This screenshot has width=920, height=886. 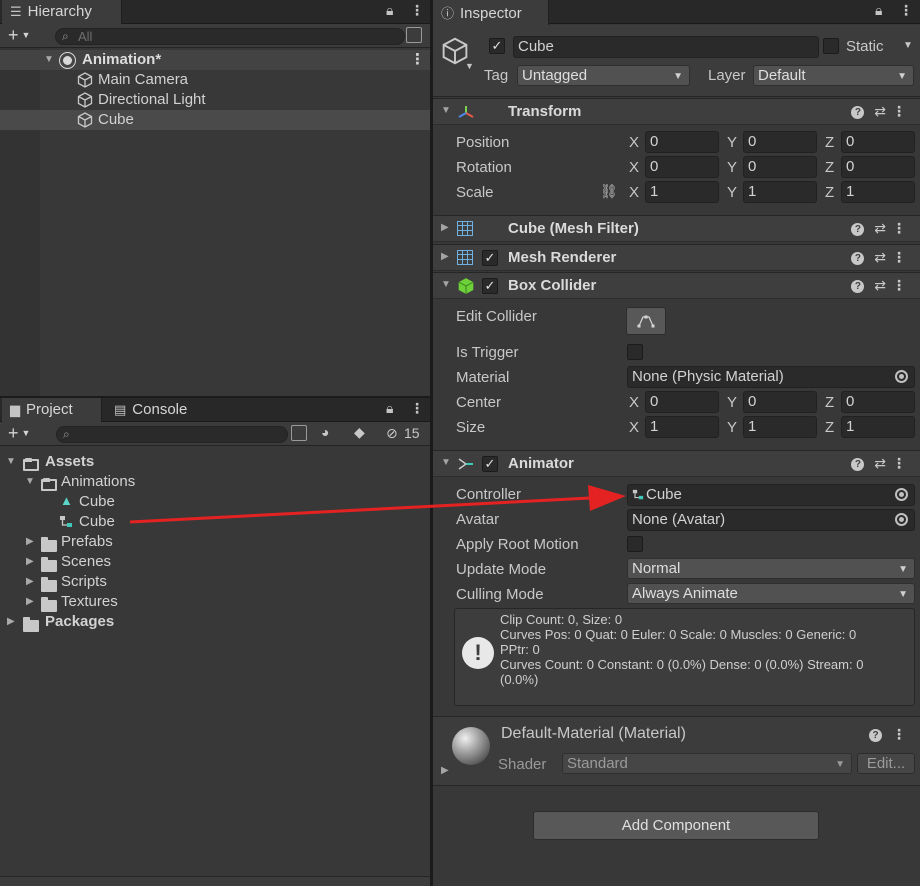 I want to click on annotation-arrow, so click(x=377, y=504).